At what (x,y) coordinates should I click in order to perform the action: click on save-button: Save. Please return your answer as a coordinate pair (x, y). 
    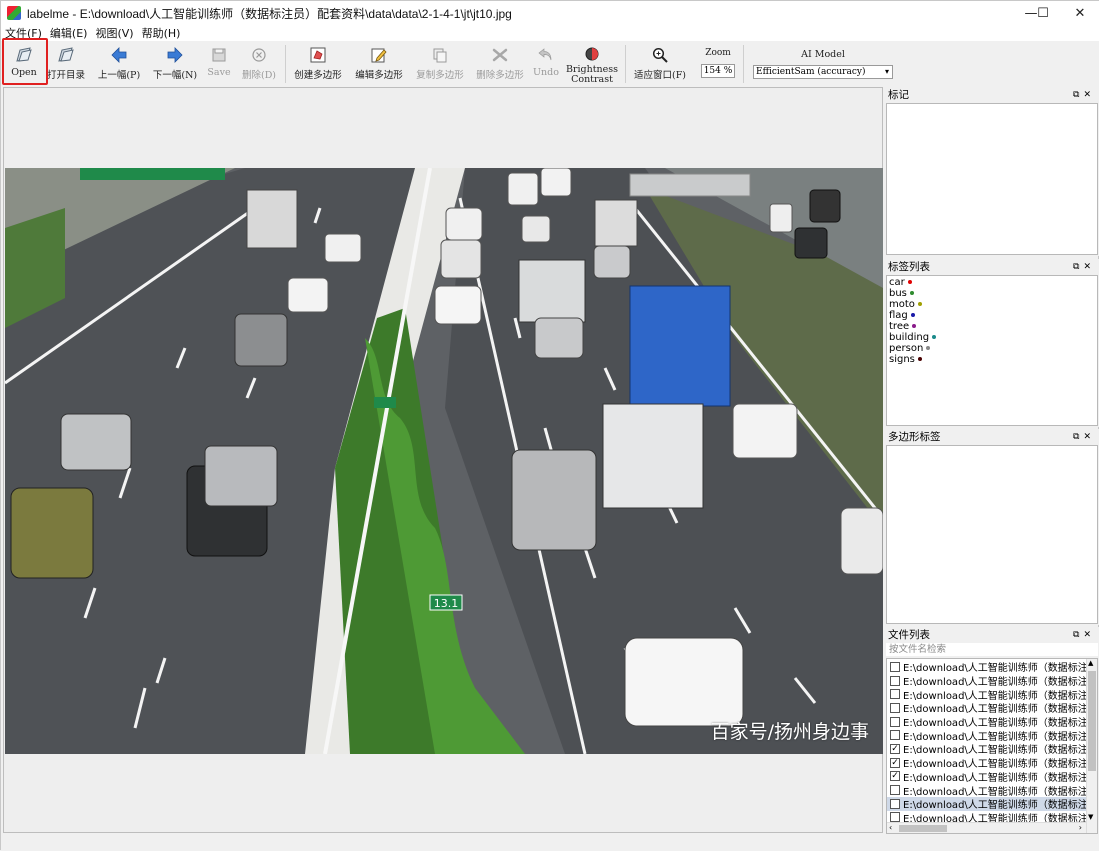
    Looking at the image, I should click on (219, 64).